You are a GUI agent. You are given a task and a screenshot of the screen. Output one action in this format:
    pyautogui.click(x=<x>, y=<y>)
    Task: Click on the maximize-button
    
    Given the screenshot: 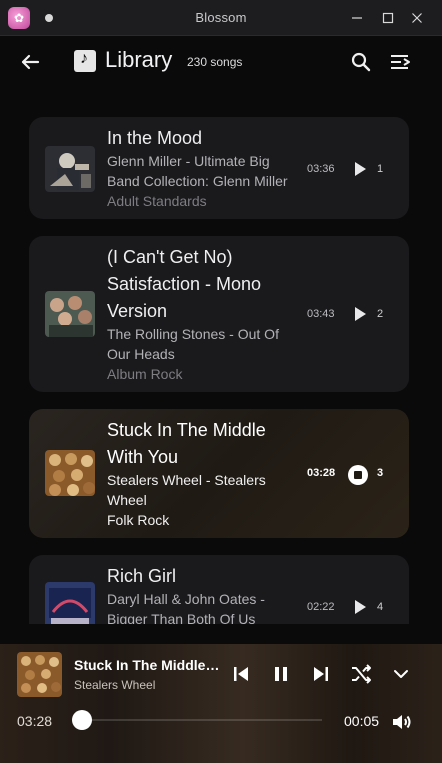 What is the action you would take?
    pyautogui.click(x=388, y=18)
    